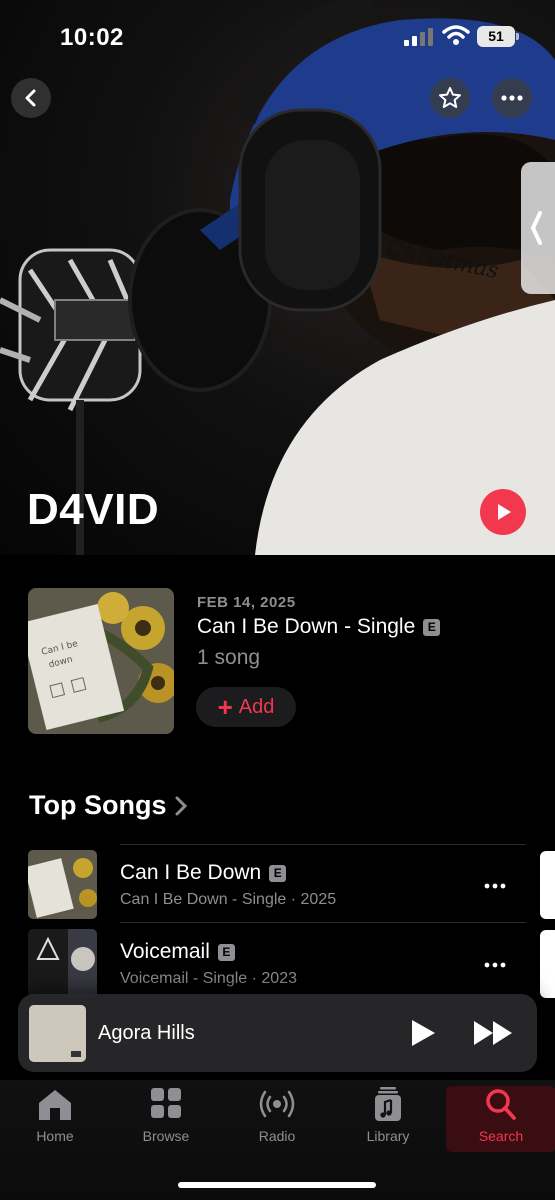  What do you see at coordinates (191, 872) in the screenshot?
I see `song-title: Can I Be Down` at bounding box center [191, 872].